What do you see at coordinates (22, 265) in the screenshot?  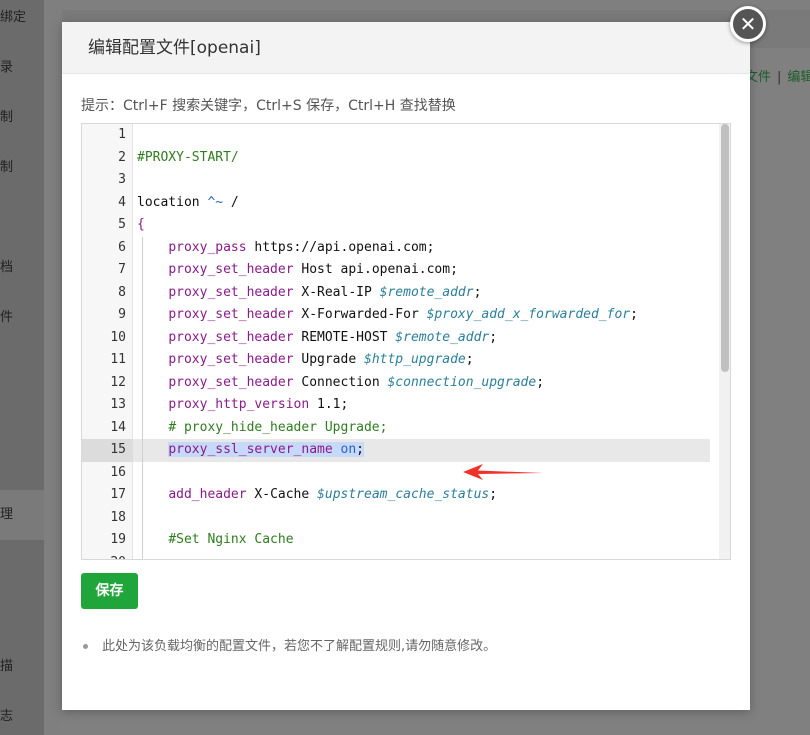 I see `sidebar-item: 档` at bounding box center [22, 265].